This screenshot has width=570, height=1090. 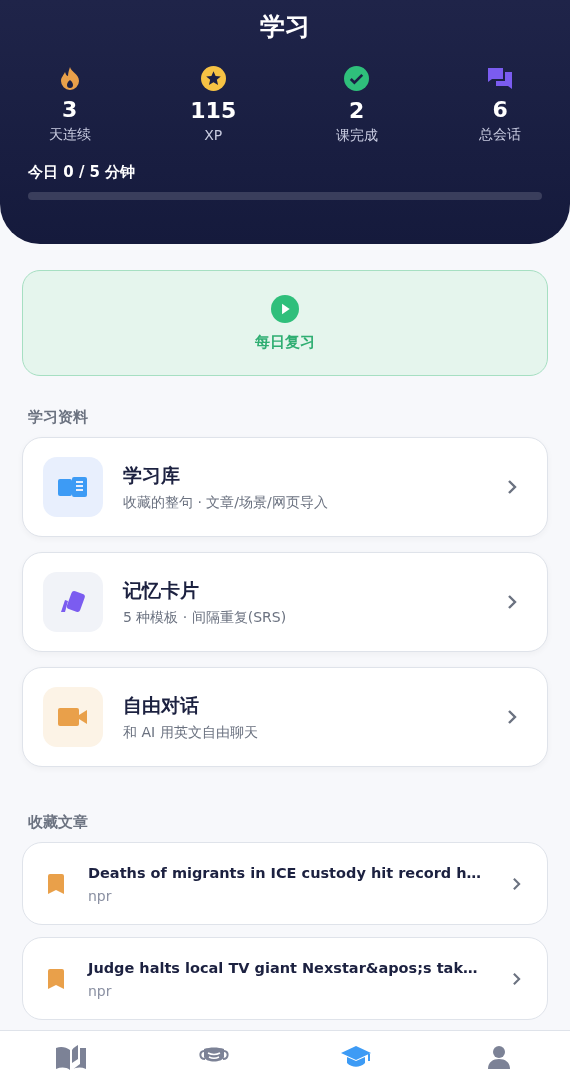 I want to click on flame-icon, so click(x=69, y=78).